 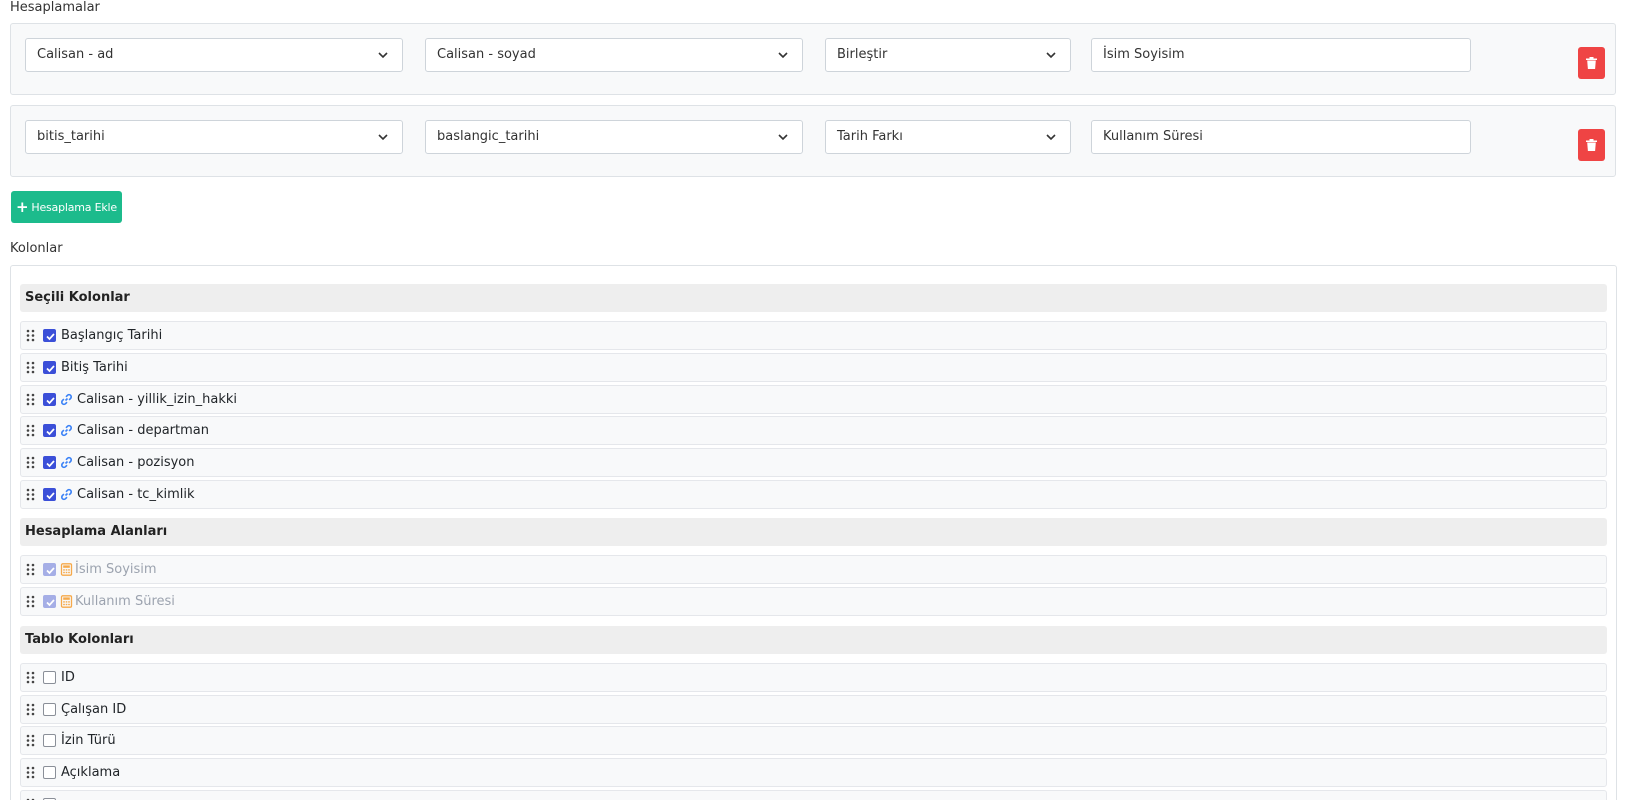 What do you see at coordinates (488, 136) in the screenshot?
I see `select-value: baslangic_tarihi` at bounding box center [488, 136].